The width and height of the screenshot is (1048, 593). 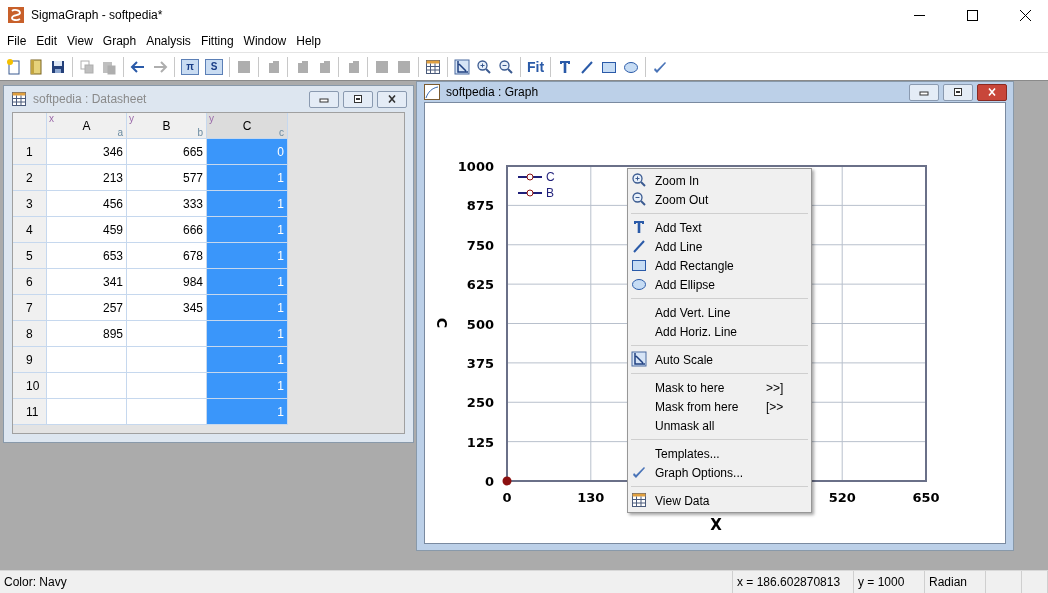 I want to click on window-title: softpedia : Datasheet, so click(x=90, y=99).